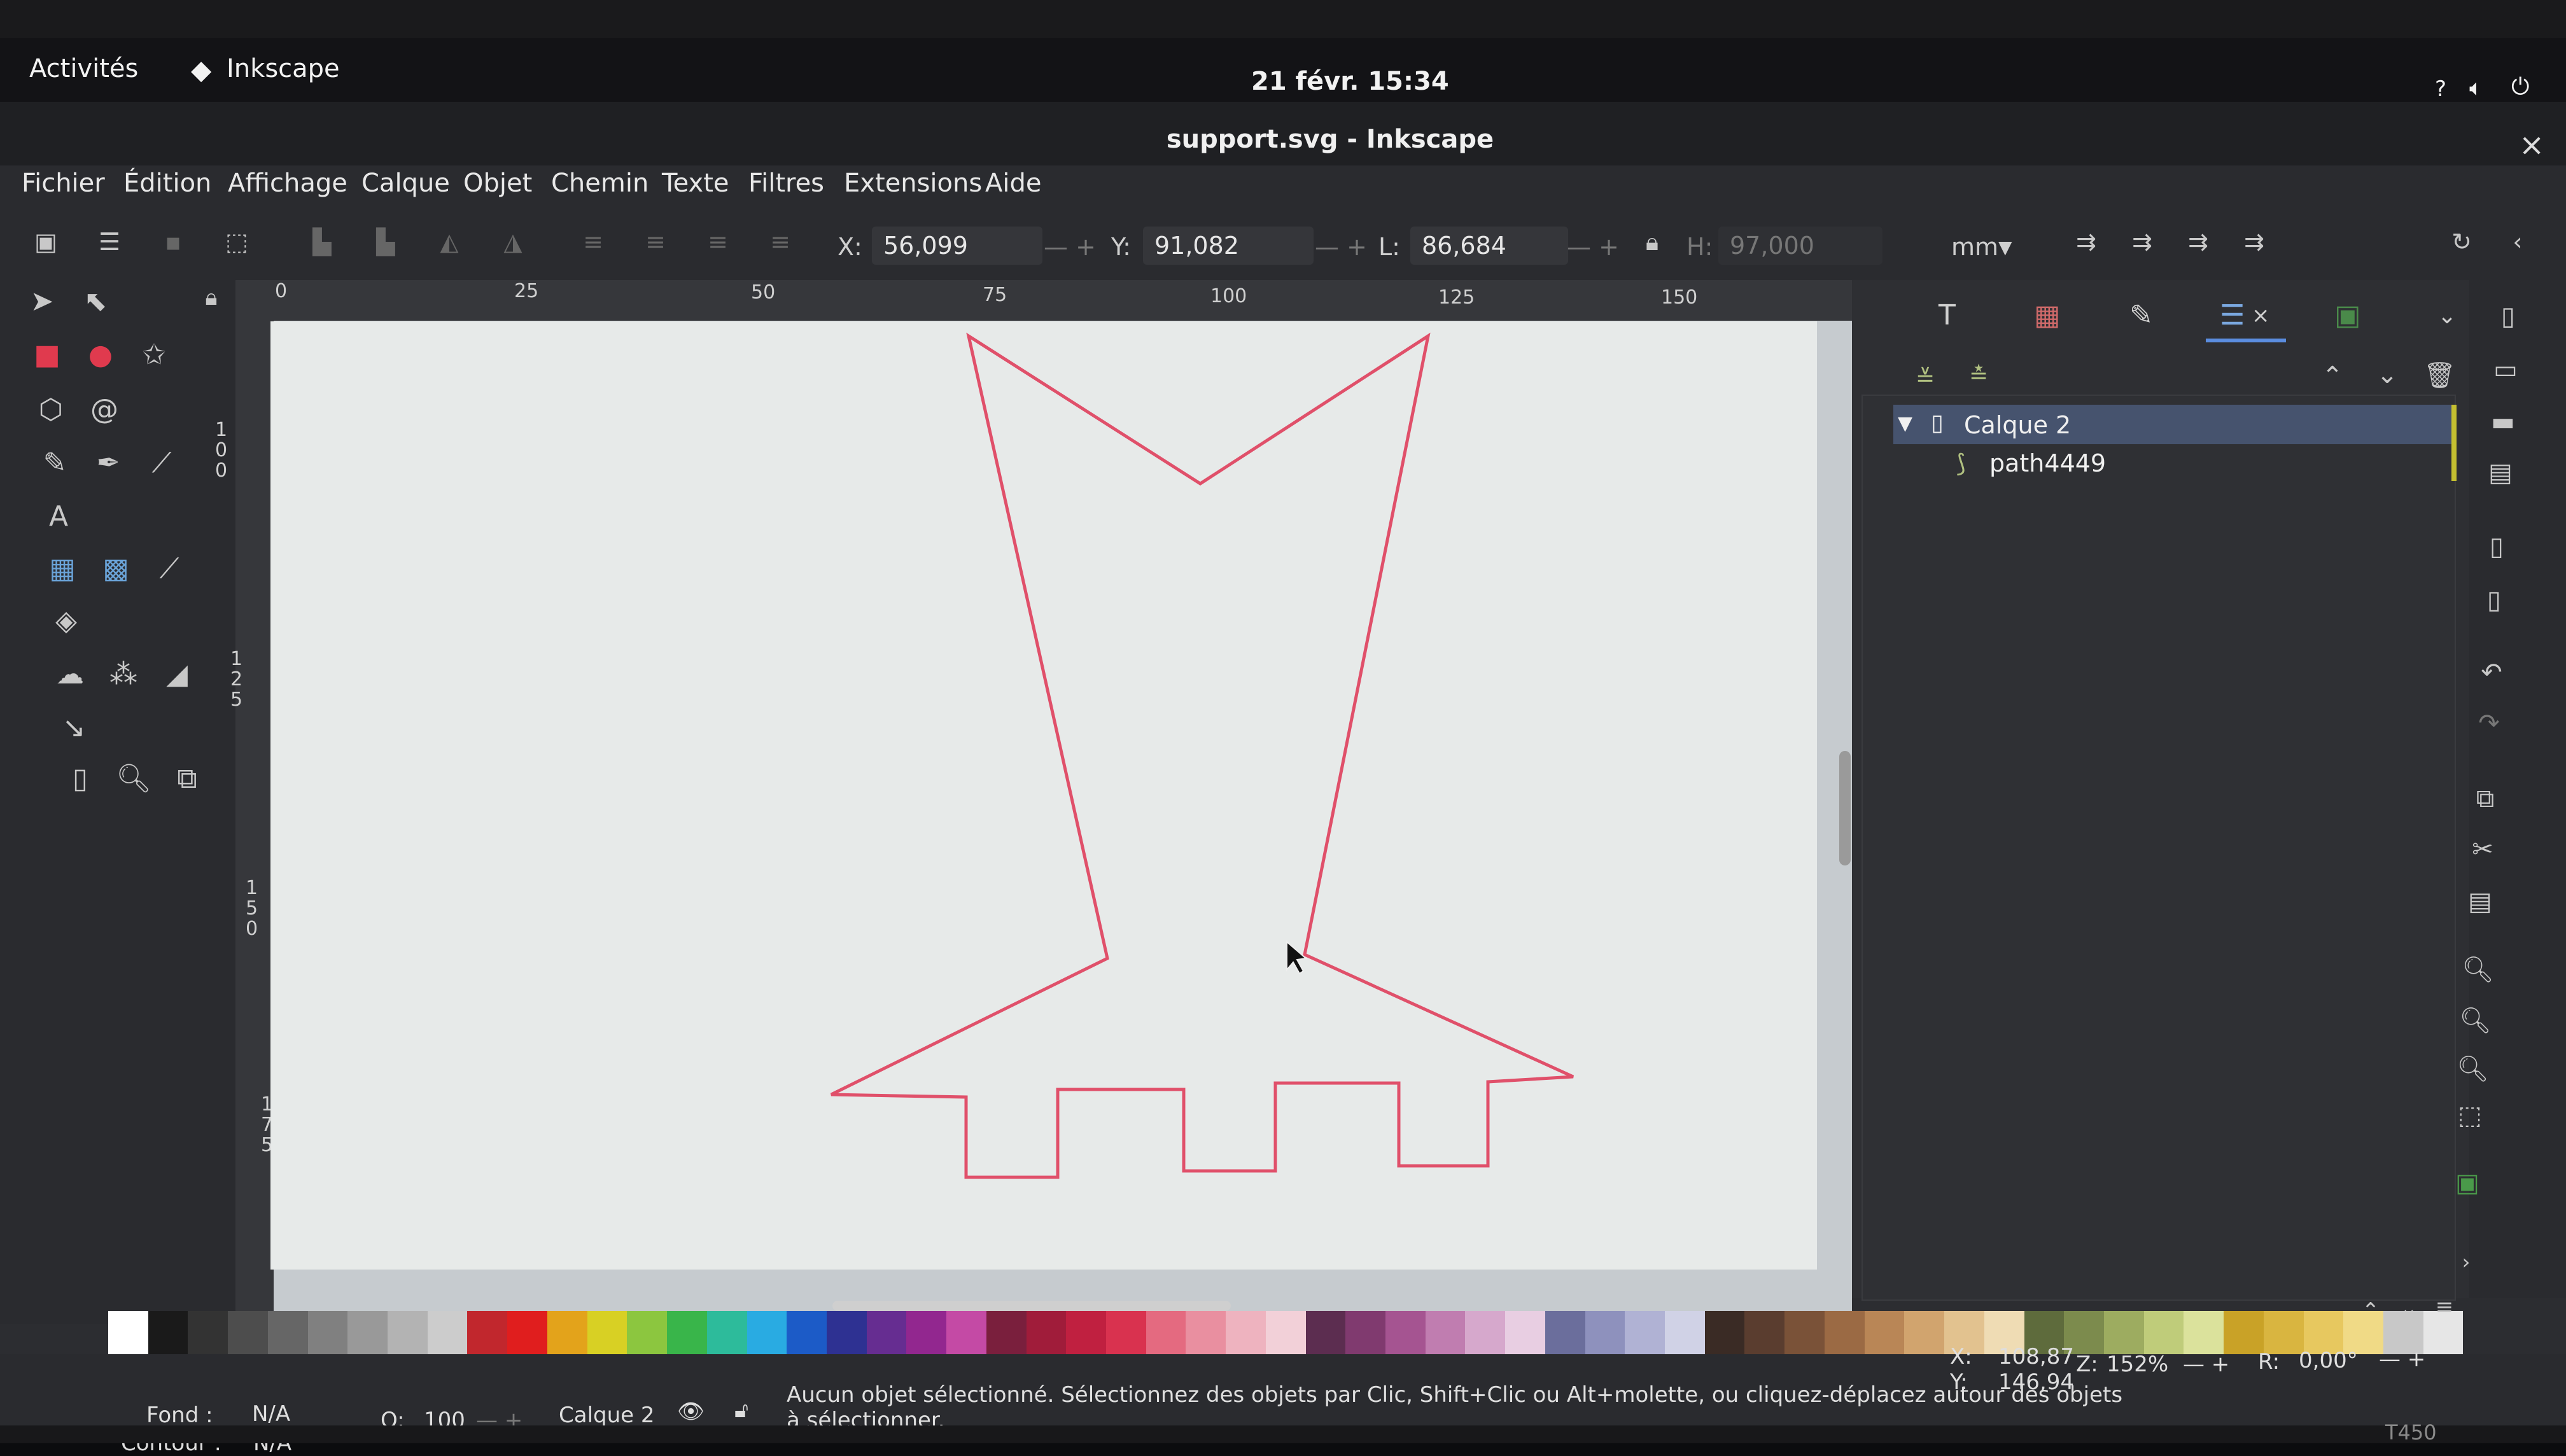 The height and width of the screenshot is (1456, 2566). Describe the element at coordinates (2261, 315) in the screenshot. I see `close-tab-icon: ×` at that location.